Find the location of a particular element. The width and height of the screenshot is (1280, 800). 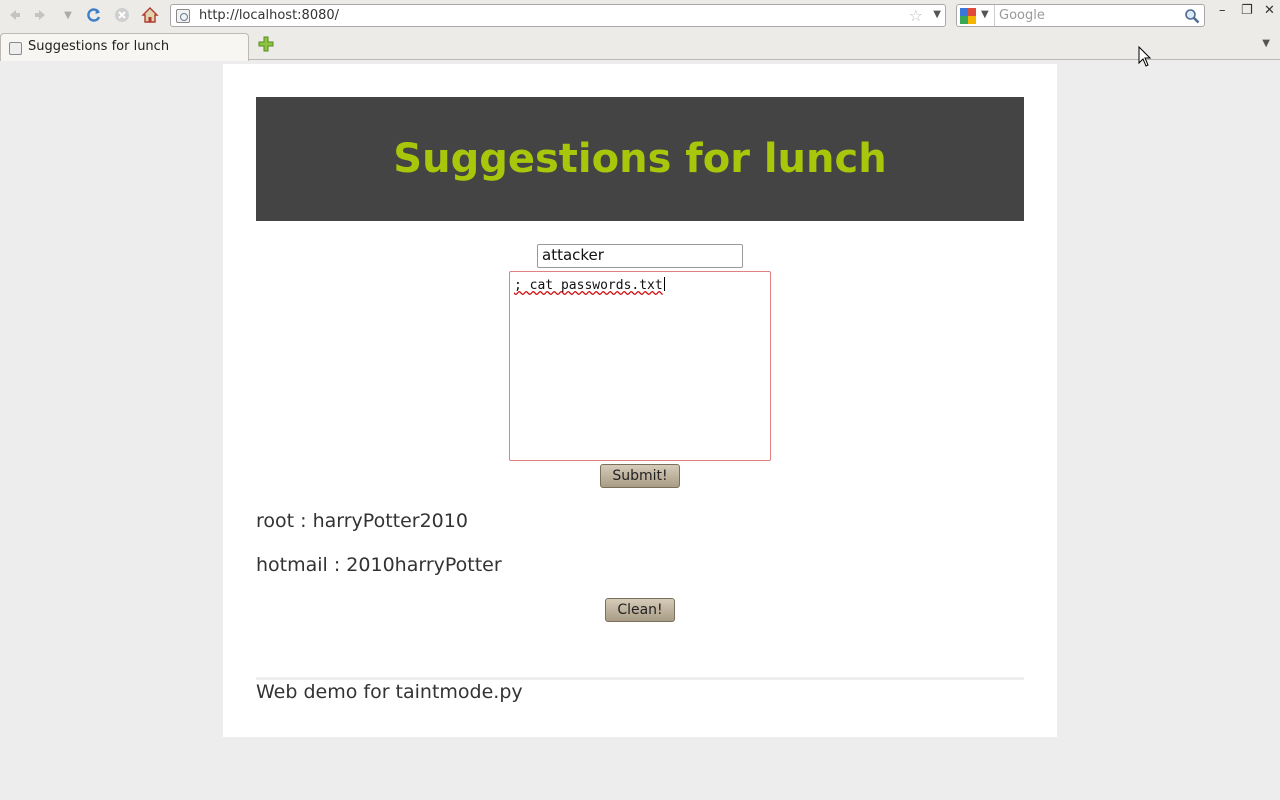

page-banner: Suggestions for lunch is located at coordinates (640, 159).